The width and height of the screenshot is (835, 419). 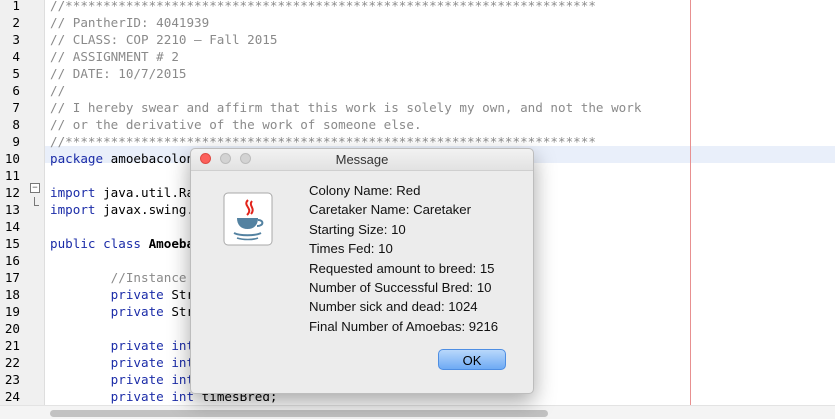 I want to click on code-text: //, so click(x=57, y=90).